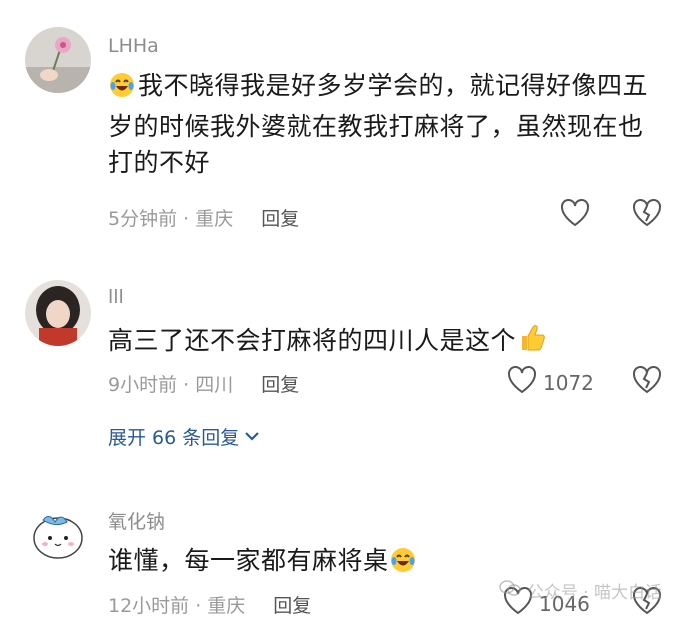 This screenshot has height=620, width=690. What do you see at coordinates (380, 343) in the screenshot?
I see `comment-text: 高三了还不会打麻将的四川人是这个` at bounding box center [380, 343].